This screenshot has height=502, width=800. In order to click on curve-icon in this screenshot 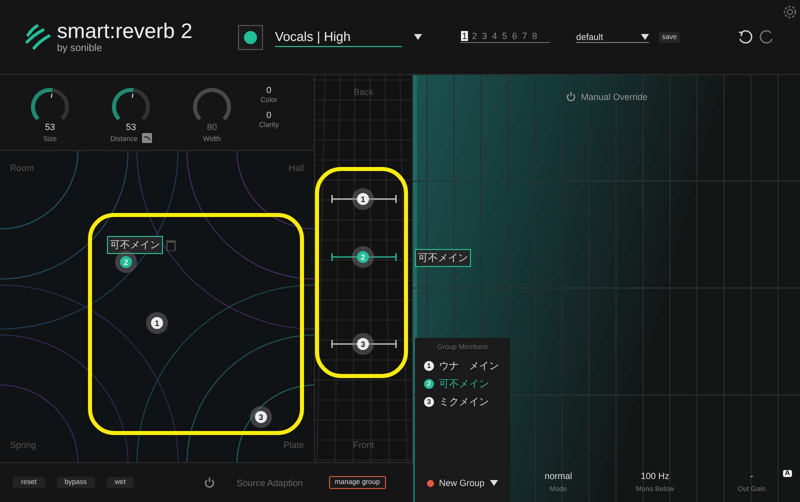, I will do `click(147, 137)`.